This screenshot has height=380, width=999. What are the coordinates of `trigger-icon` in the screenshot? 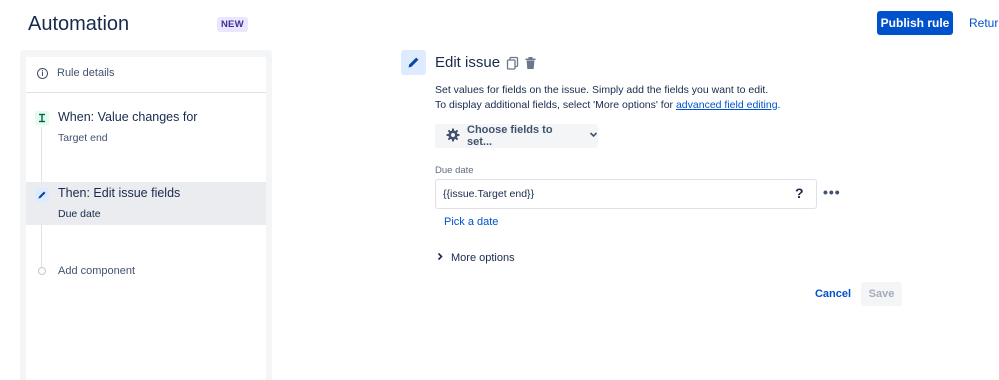 It's located at (42, 118).